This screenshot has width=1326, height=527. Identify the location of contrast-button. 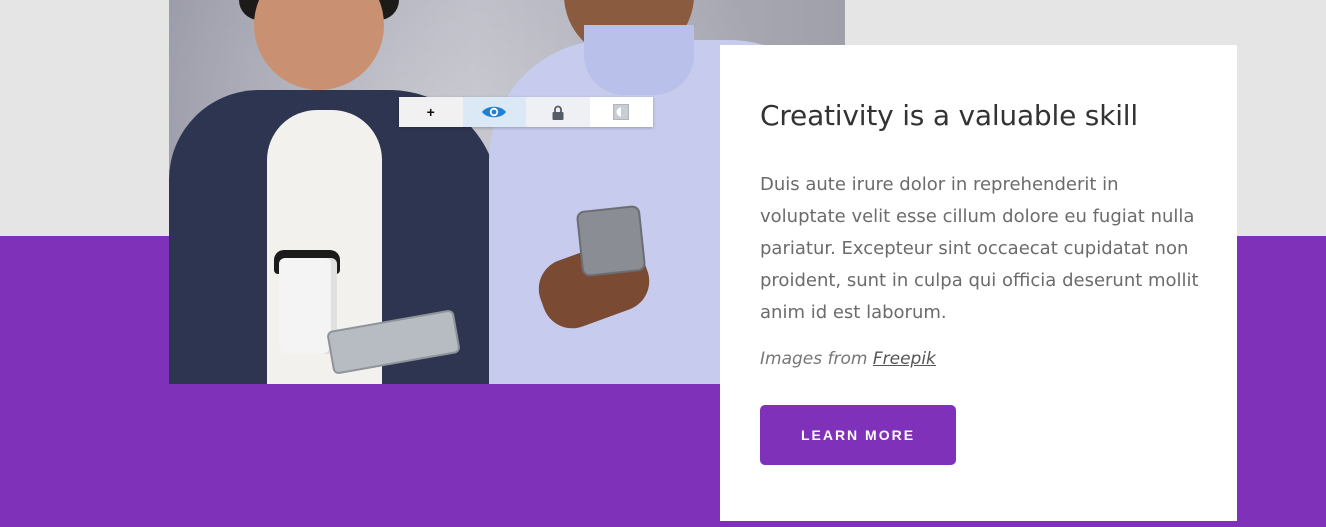
(621, 112).